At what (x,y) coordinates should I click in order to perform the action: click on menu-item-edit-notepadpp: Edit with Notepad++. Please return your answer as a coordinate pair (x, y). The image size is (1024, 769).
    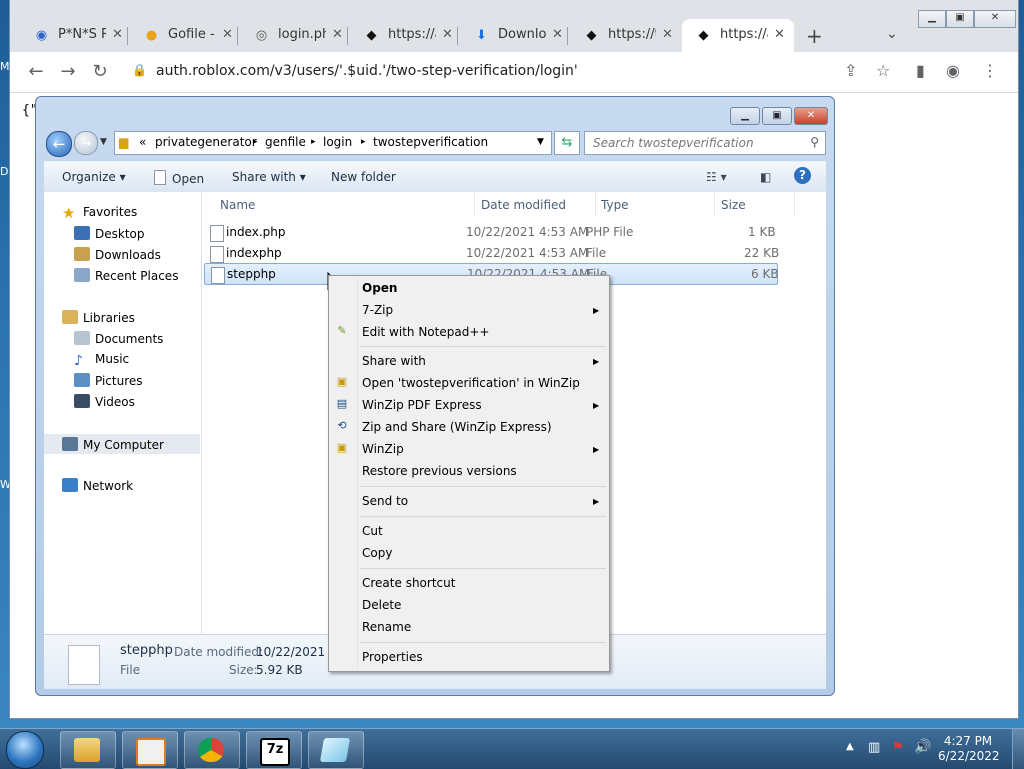
    Looking at the image, I should click on (425, 332).